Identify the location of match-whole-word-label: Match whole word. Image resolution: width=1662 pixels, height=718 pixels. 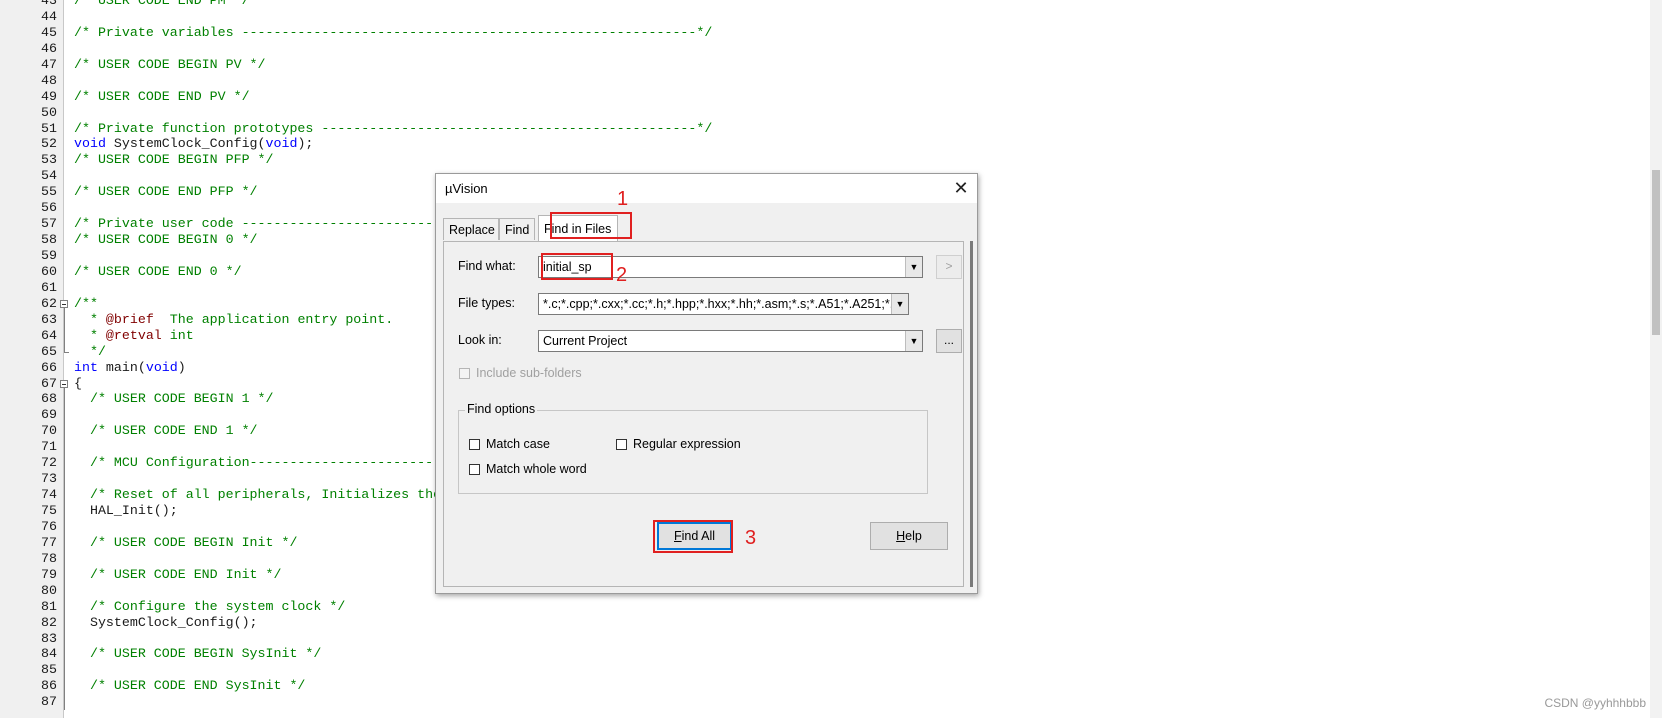
(536, 469).